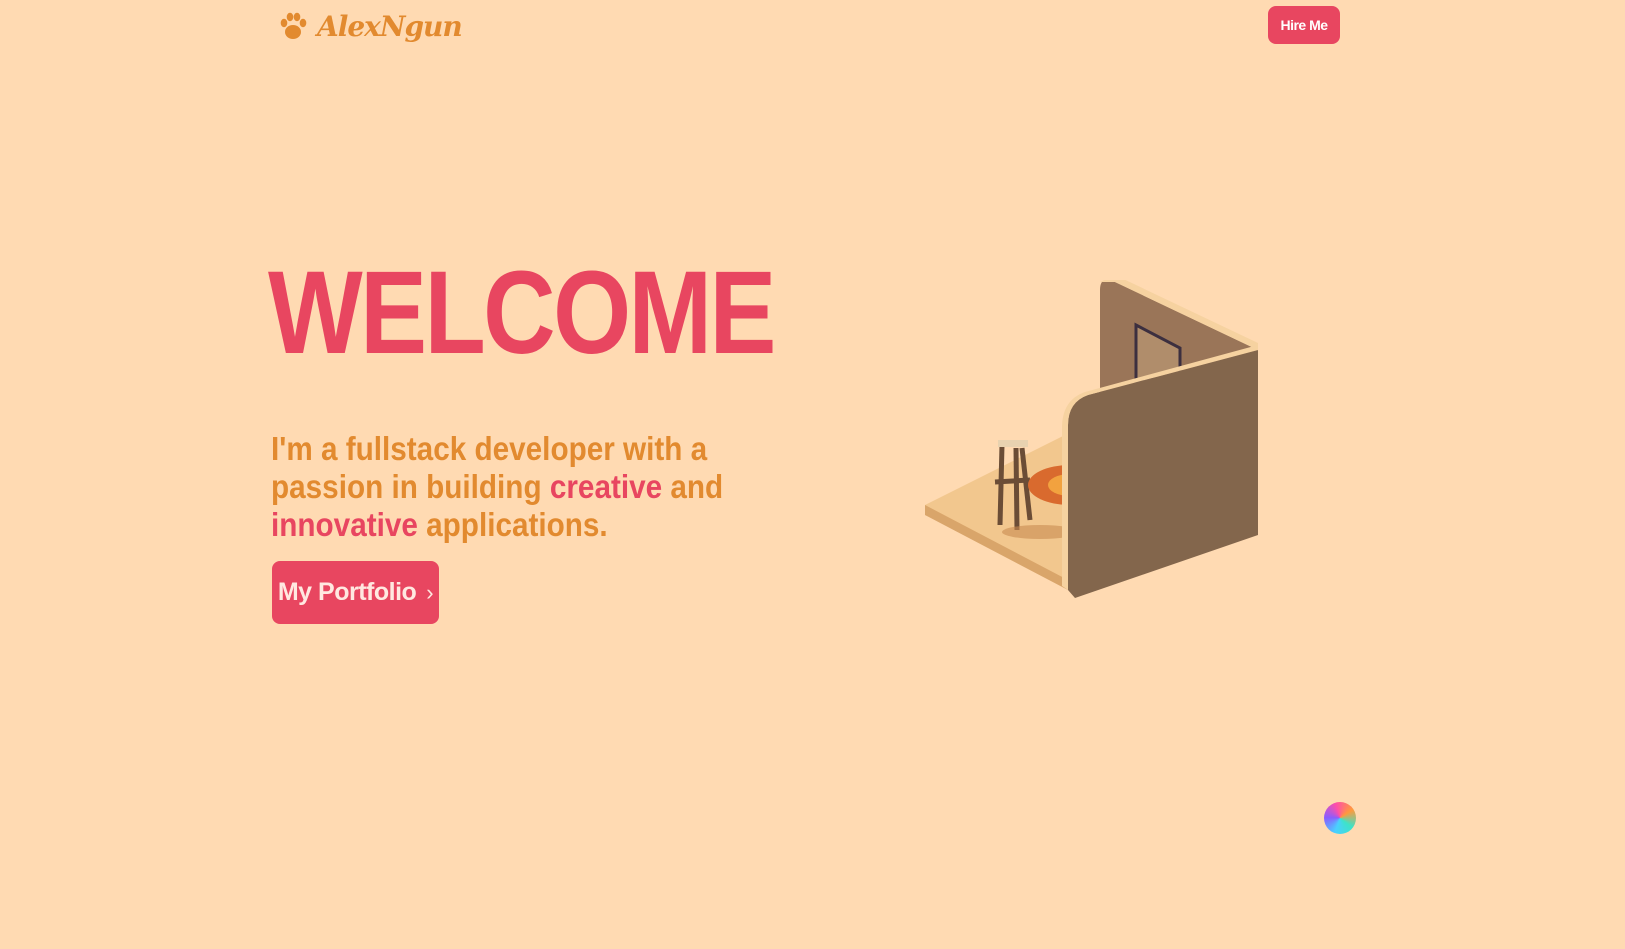 The width and height of the screenshot is (1625, 949). What do you see at coordinates (390, 26) in the screenshot?
I see `logo-text: AlexNgun` at bounding box center [390, 26].